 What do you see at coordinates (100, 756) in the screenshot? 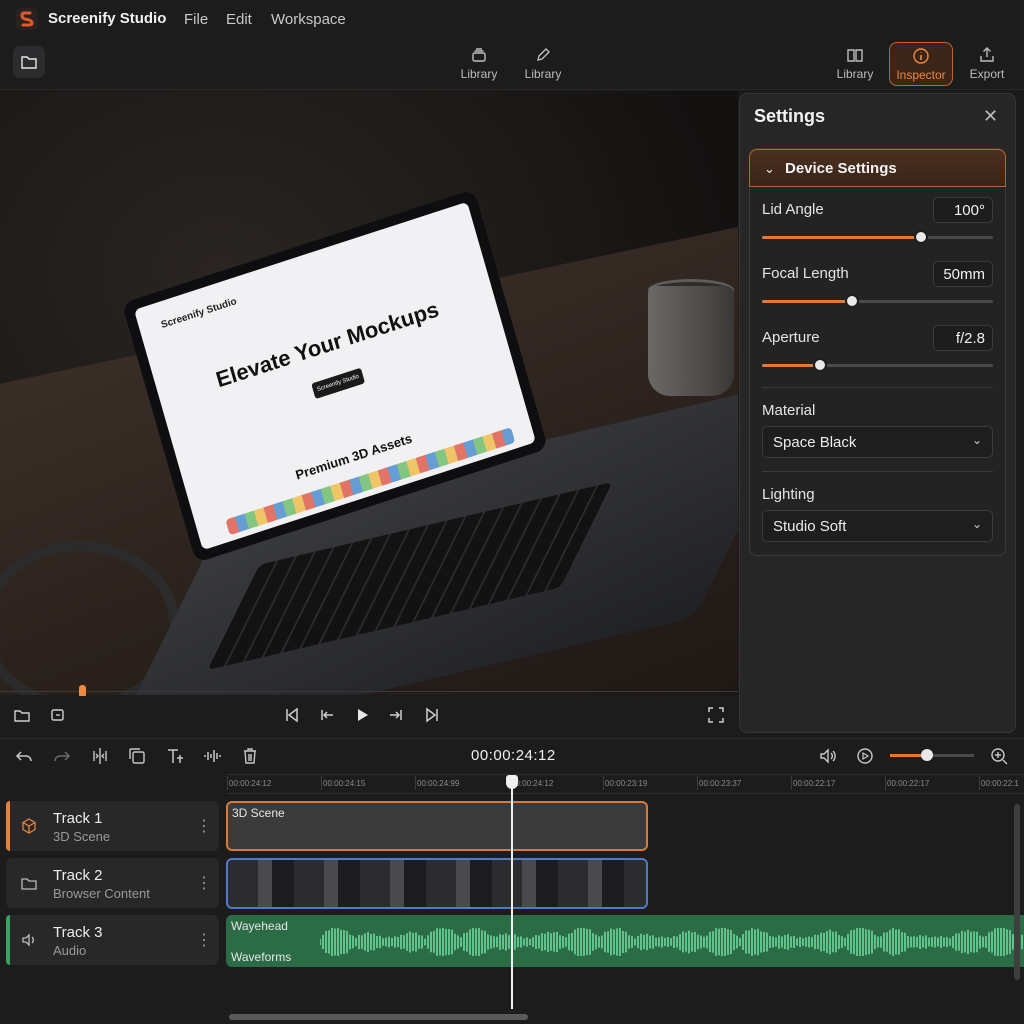
I see `split-icon` at bounding box center [100, 756].